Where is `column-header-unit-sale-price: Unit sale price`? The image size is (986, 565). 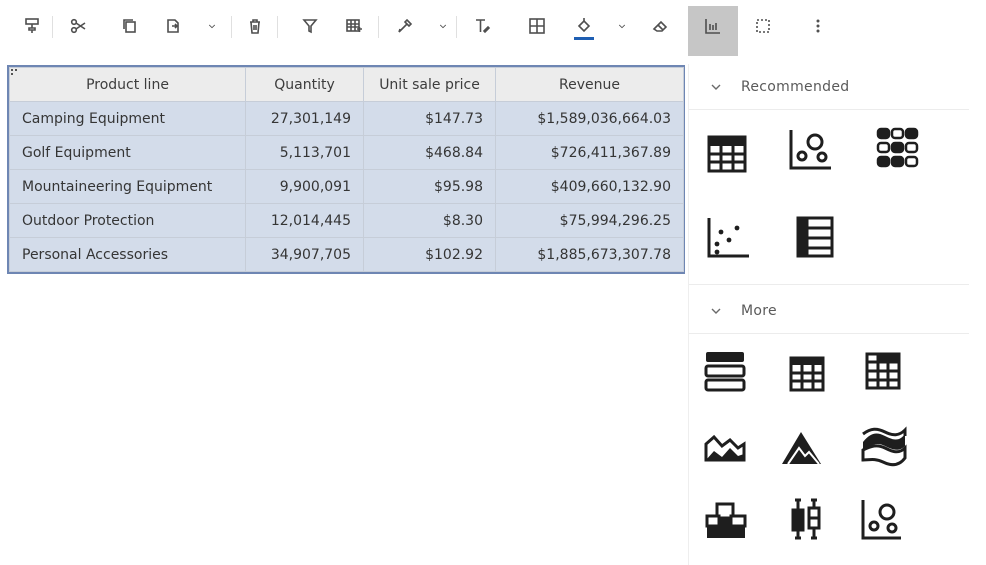
column-header-unit-sale-price: Unit sale price is located at coordinates (429, 84).